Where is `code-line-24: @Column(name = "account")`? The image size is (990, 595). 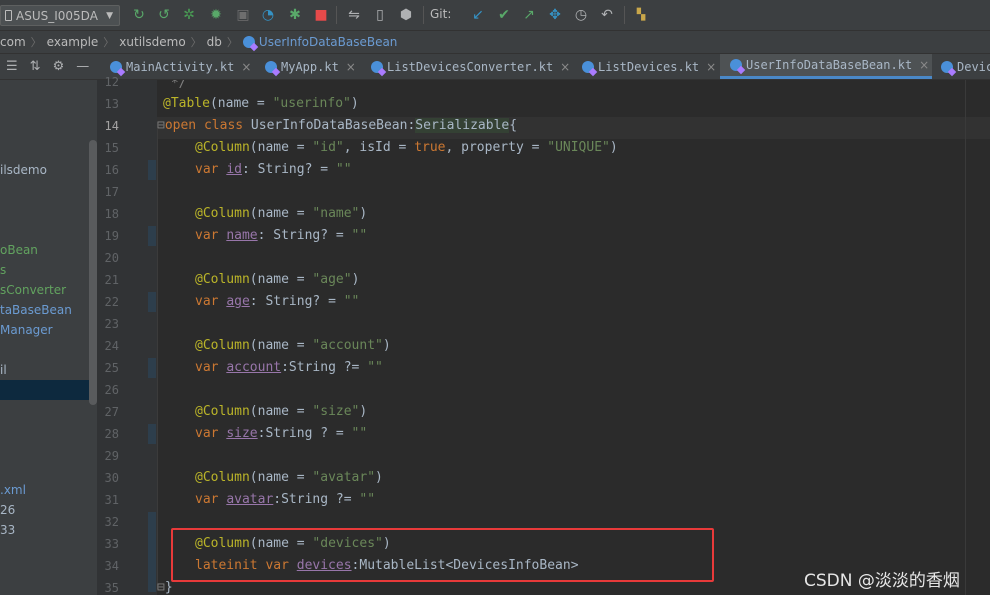 code-line-24: @Column(name = "account") is located at coordinates (293, 345).